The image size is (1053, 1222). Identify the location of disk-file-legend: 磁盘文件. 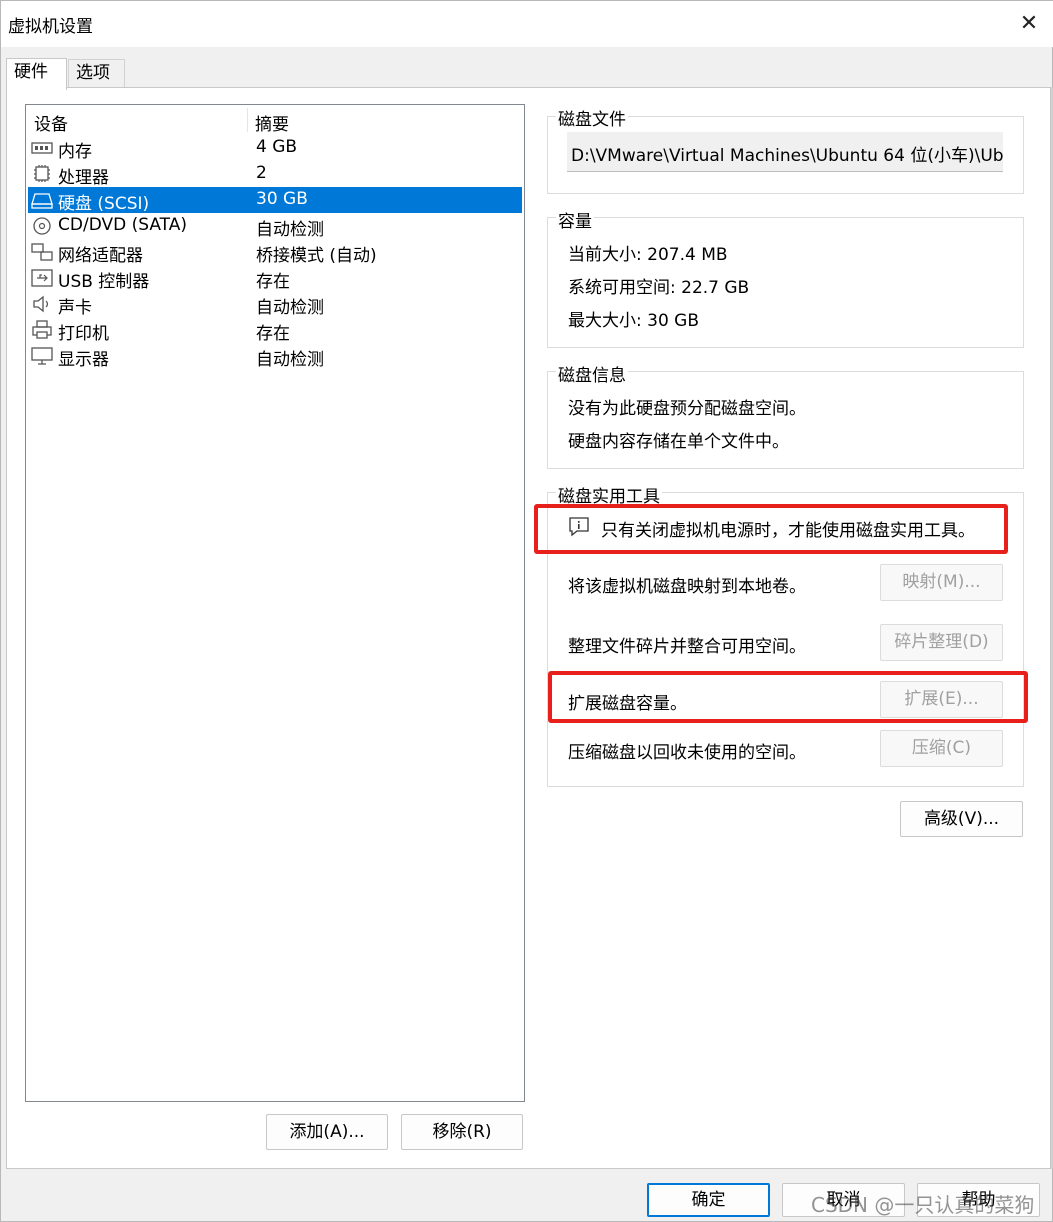
(592, 117).